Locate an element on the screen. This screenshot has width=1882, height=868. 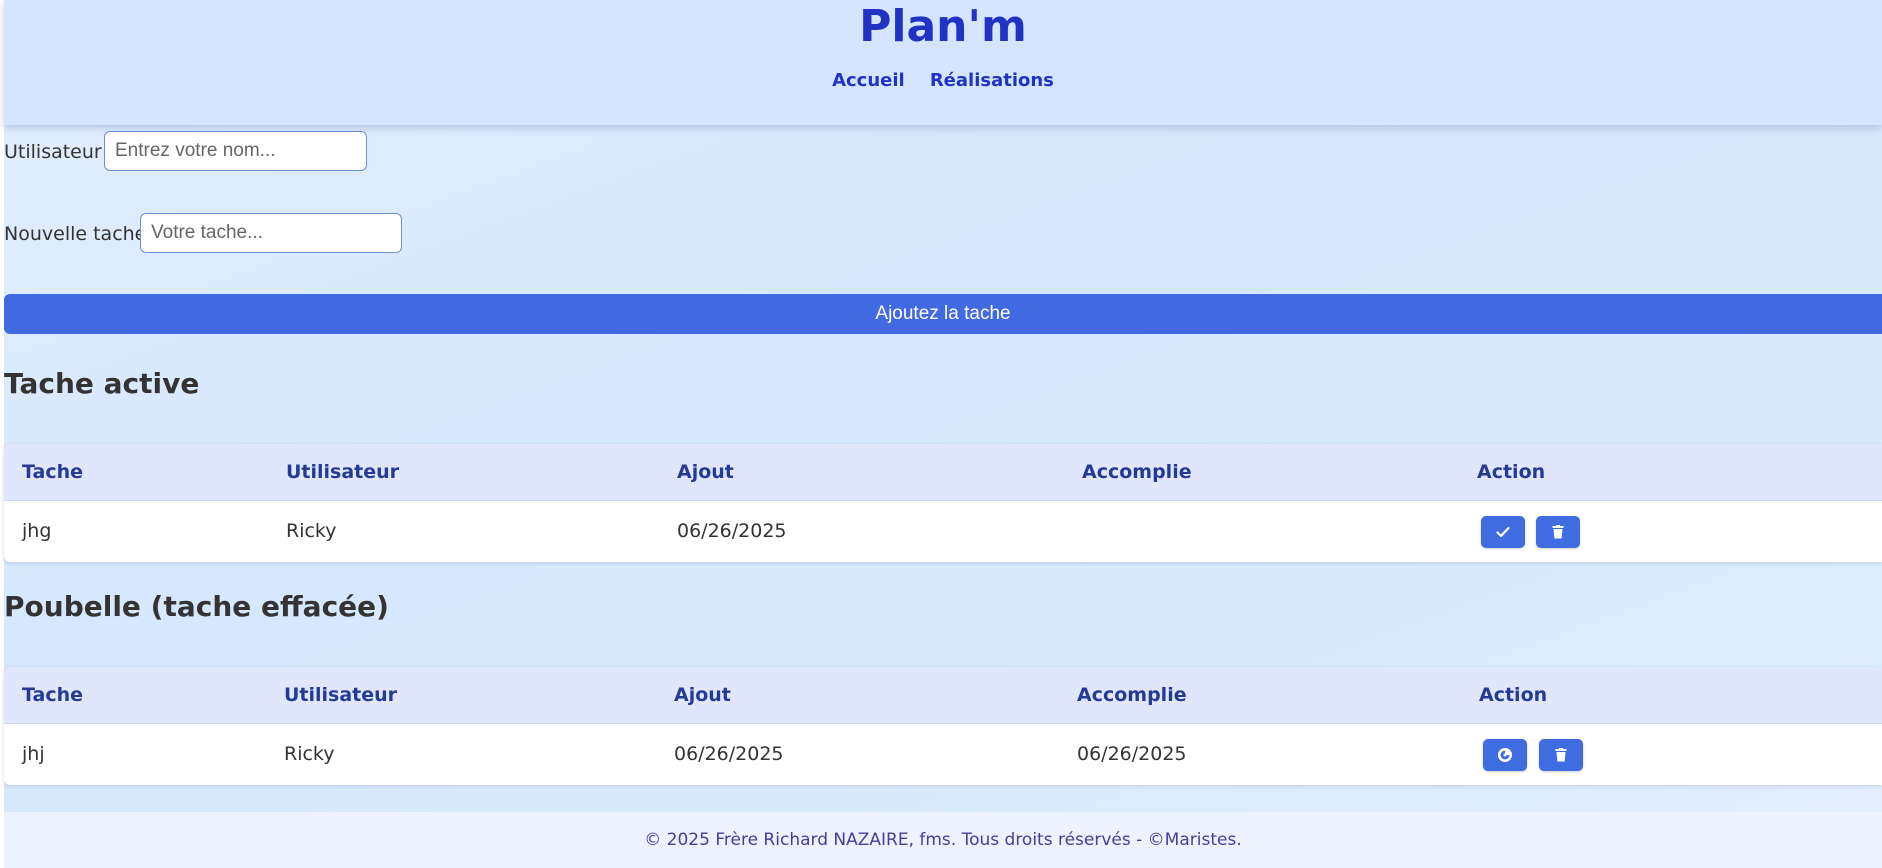
add-task-button: Ajoutez la tache is located at coordinates (943, 314).